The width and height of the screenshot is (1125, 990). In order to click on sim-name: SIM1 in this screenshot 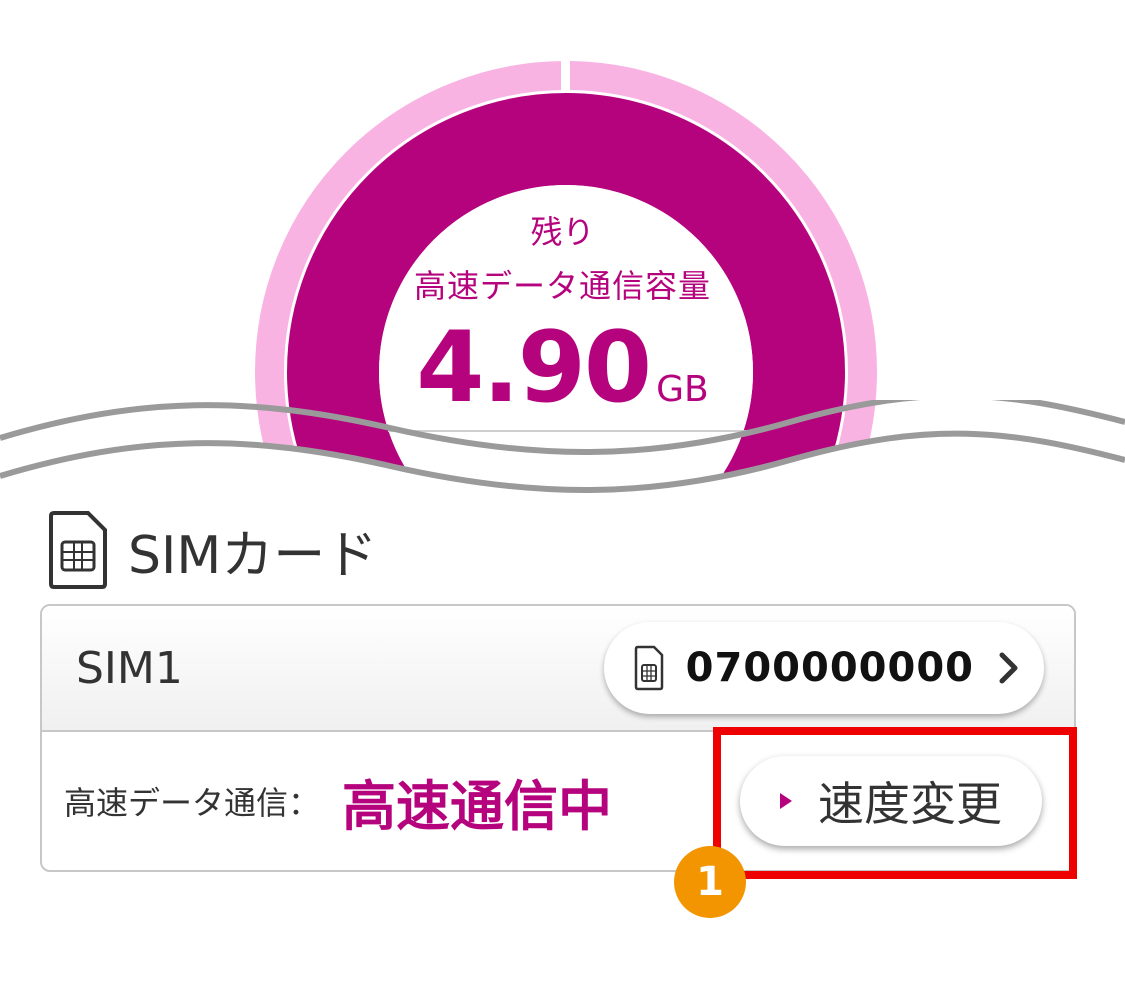, I will do `click(129, 668)`.